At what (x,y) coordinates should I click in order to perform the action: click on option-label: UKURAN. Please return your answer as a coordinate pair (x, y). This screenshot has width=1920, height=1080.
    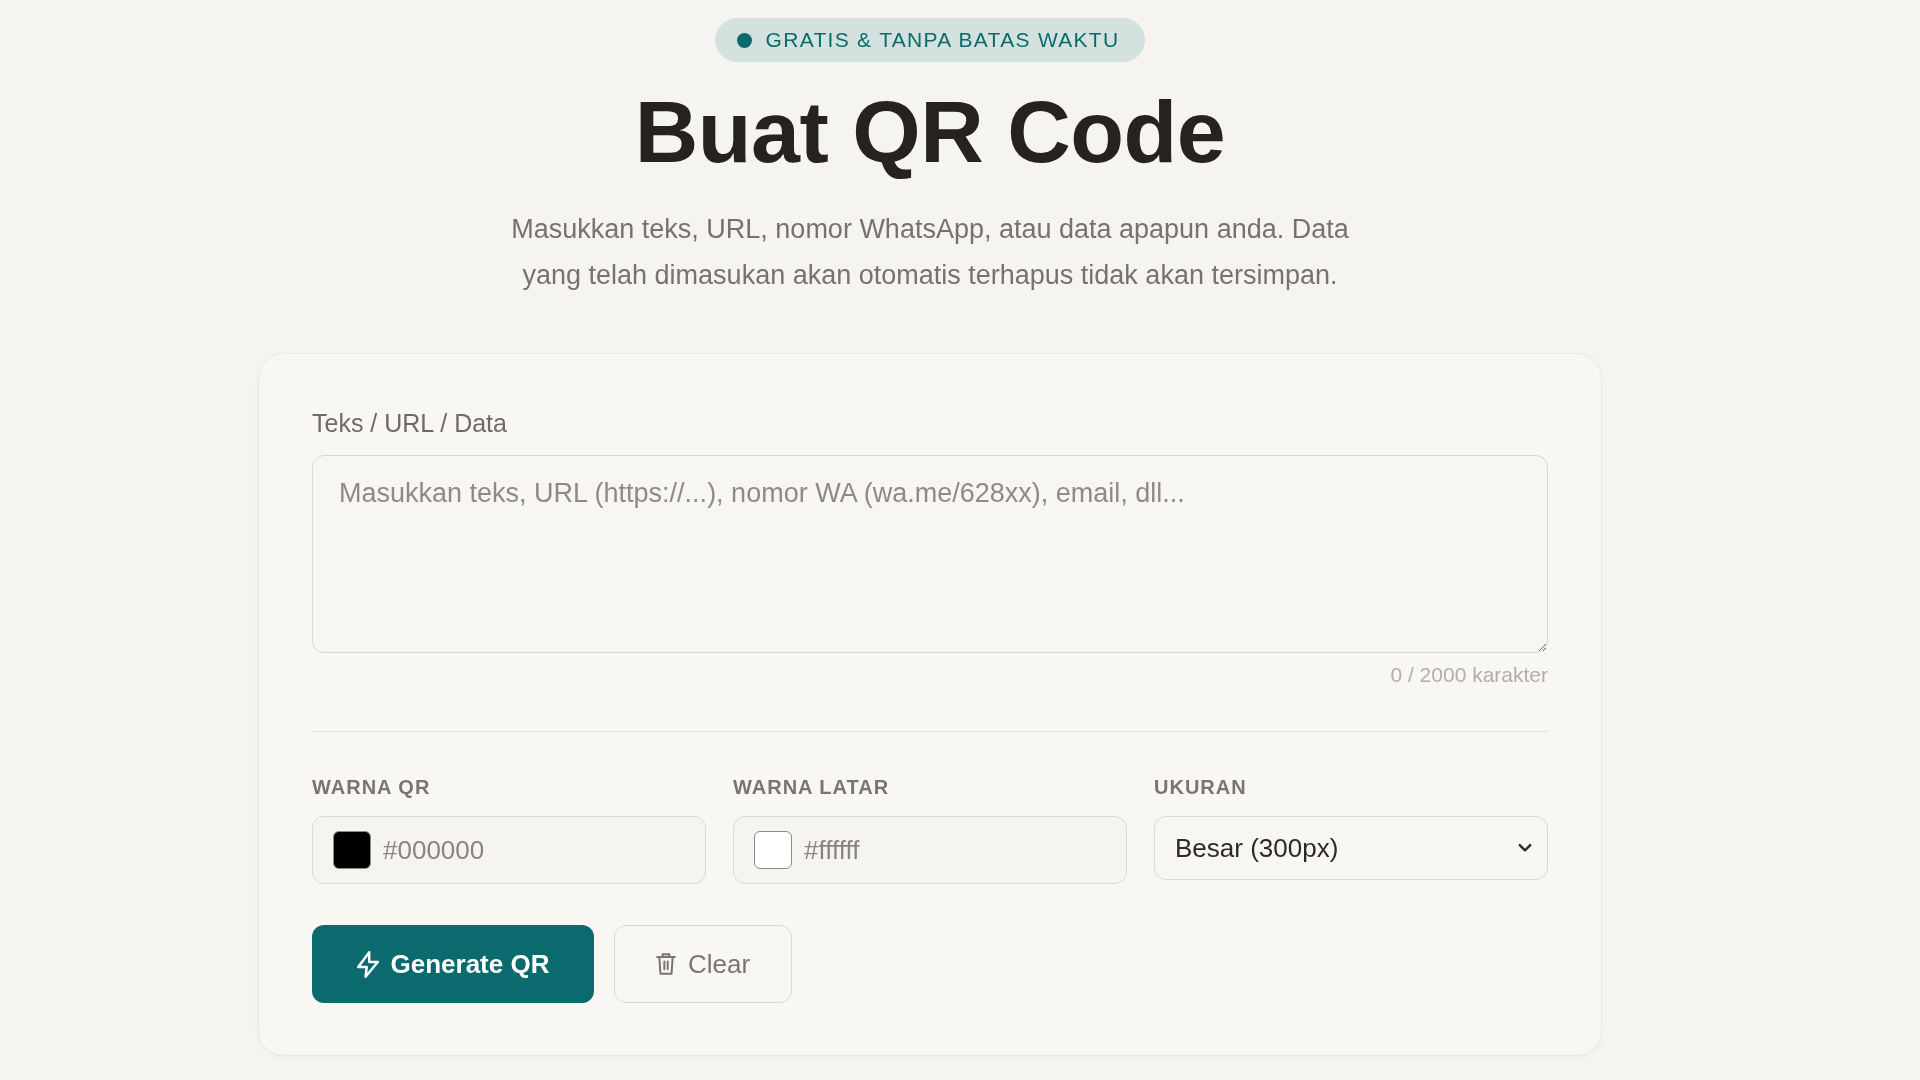
    Looking at the image, I should click on (1200, 787).